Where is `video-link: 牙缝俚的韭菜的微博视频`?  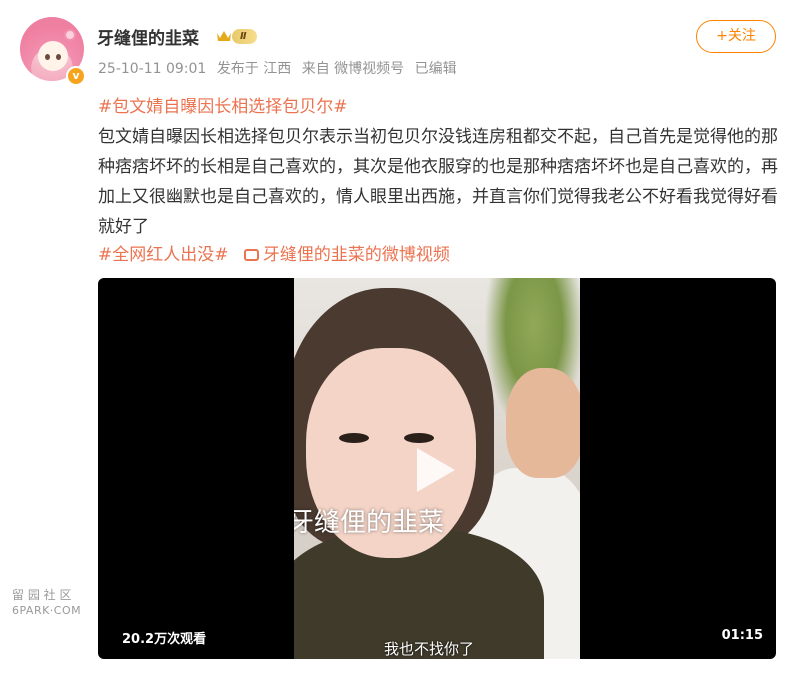 video-link: 牙缝俚的韭菜的微博视频 is located at coordinates (356, 255).